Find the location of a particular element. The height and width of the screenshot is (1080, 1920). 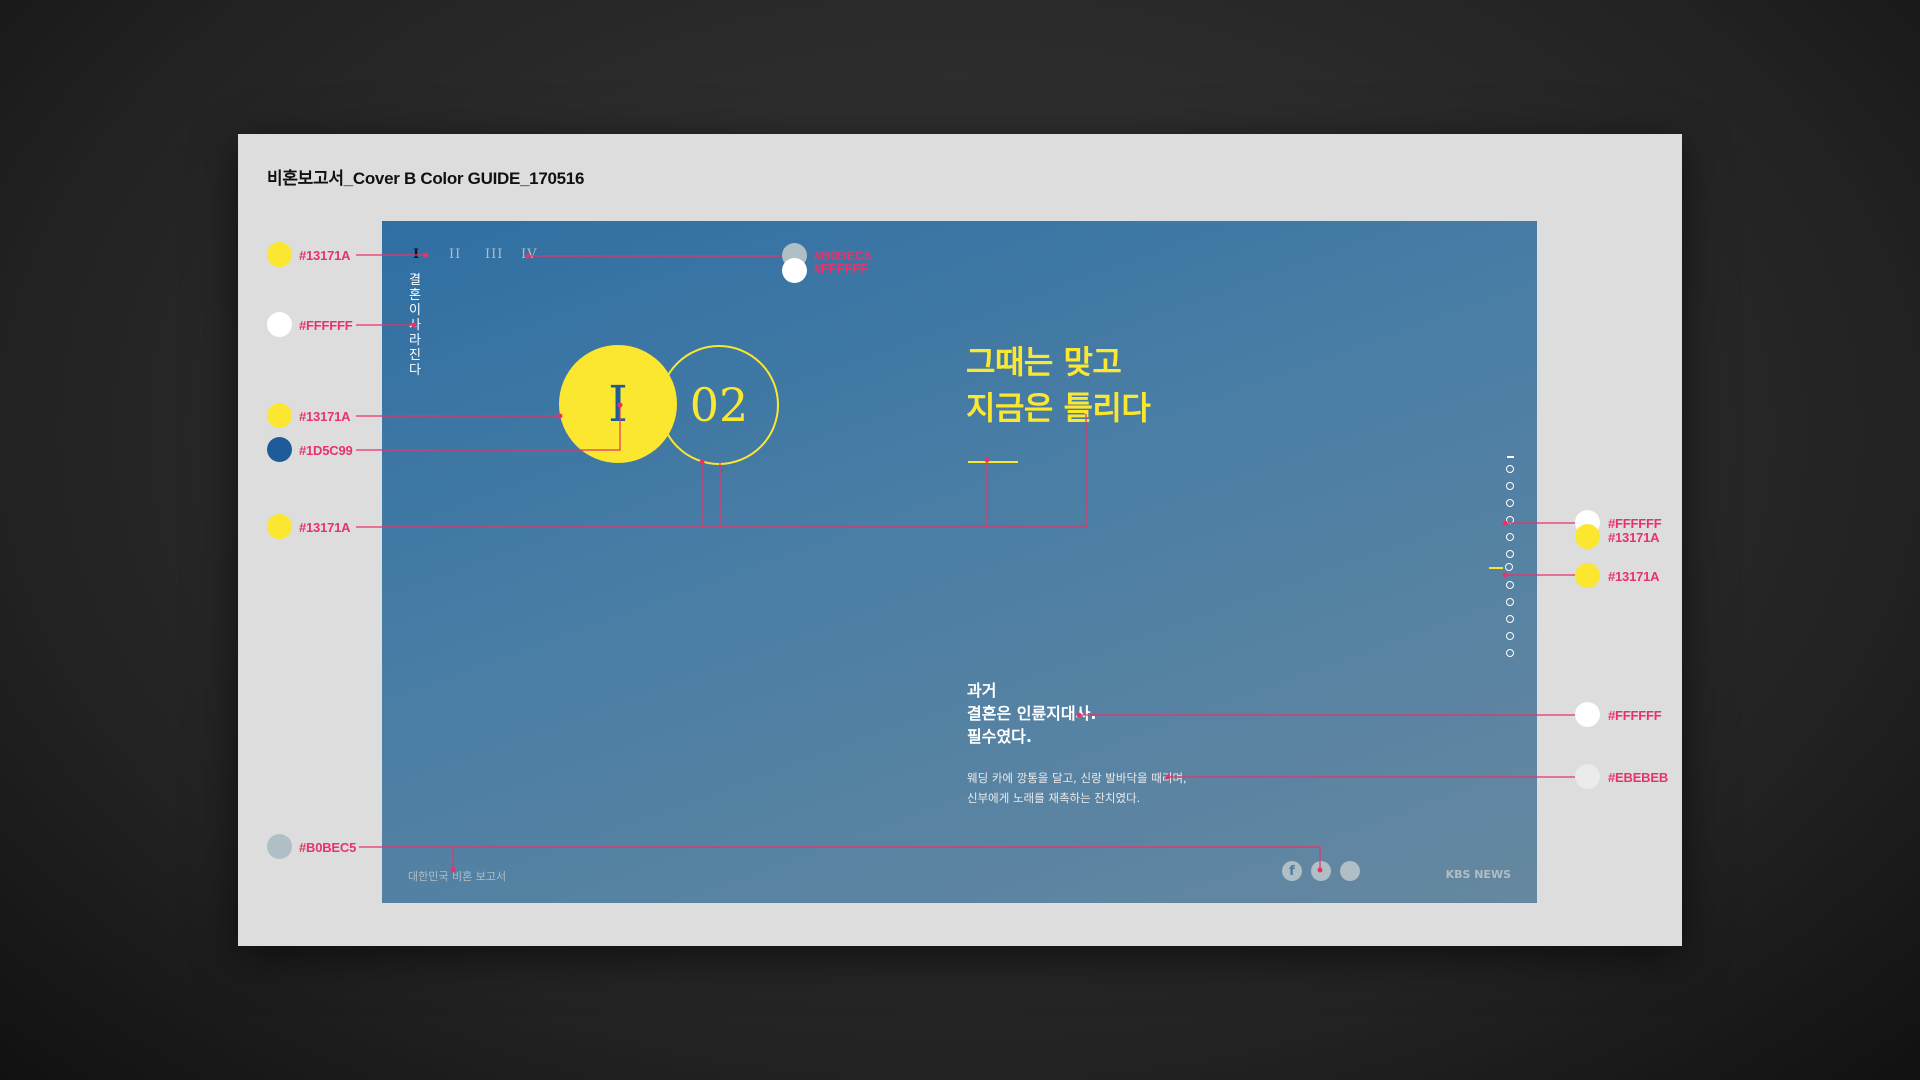

swatch-label-nav-active: #13171A is located at coordinates (325, 255).